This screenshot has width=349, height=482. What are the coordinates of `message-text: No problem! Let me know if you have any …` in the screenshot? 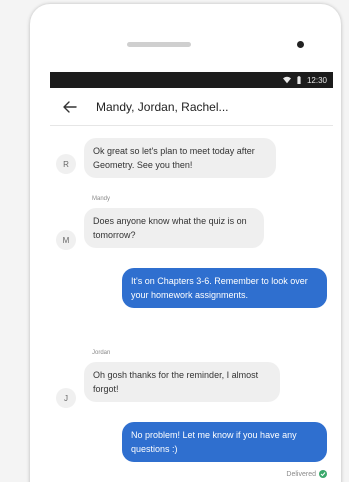 It's located at (214, 442).